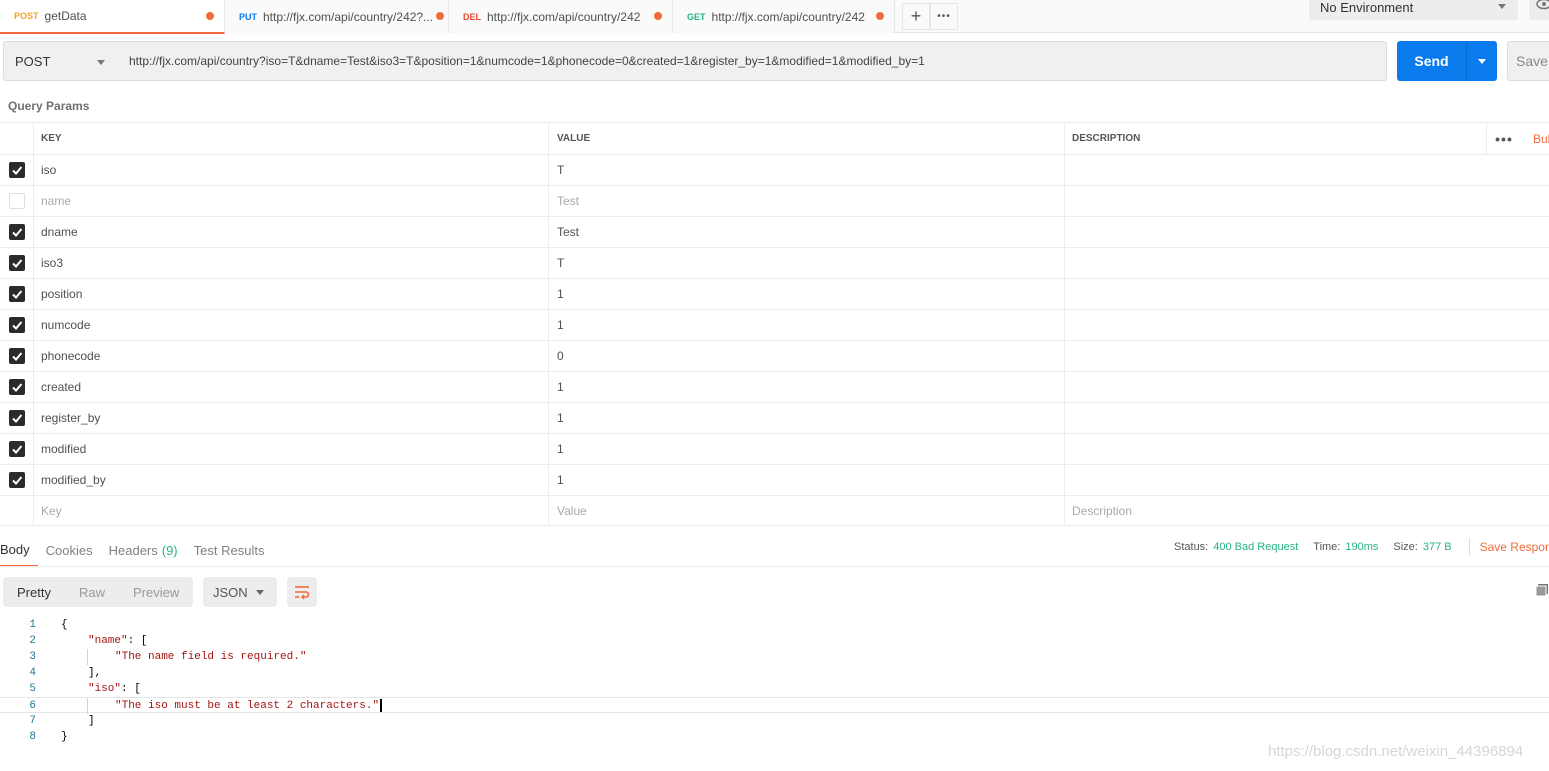 Image resolution: width=1549 pixels, height=771 pixels. I want to click on http-method-select: POST, so click(61, 61).